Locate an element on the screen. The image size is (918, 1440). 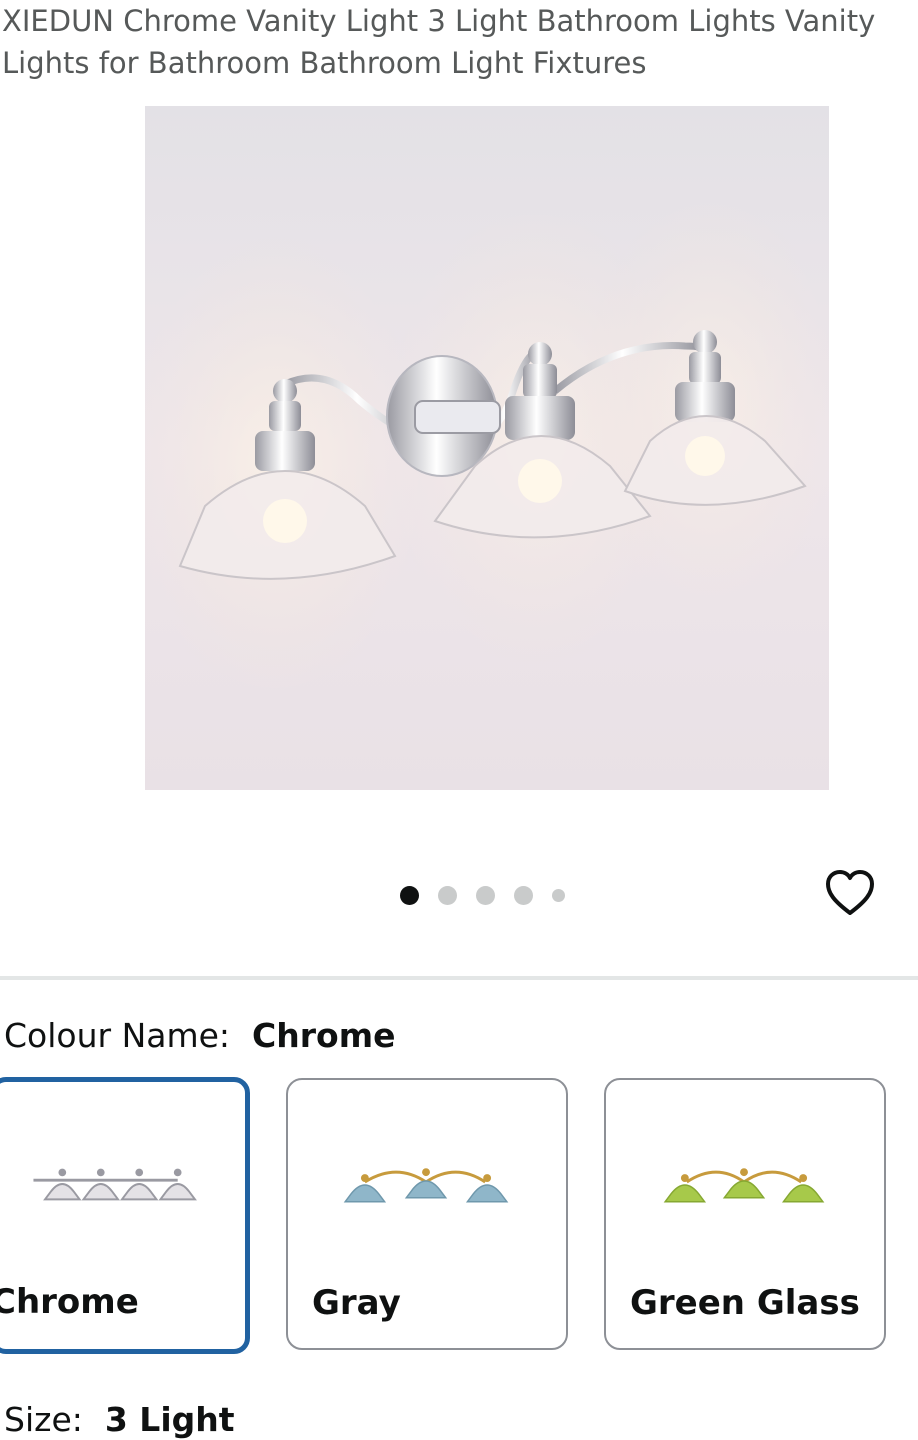
heart-outline-icon is located at coordinates (850, 894).